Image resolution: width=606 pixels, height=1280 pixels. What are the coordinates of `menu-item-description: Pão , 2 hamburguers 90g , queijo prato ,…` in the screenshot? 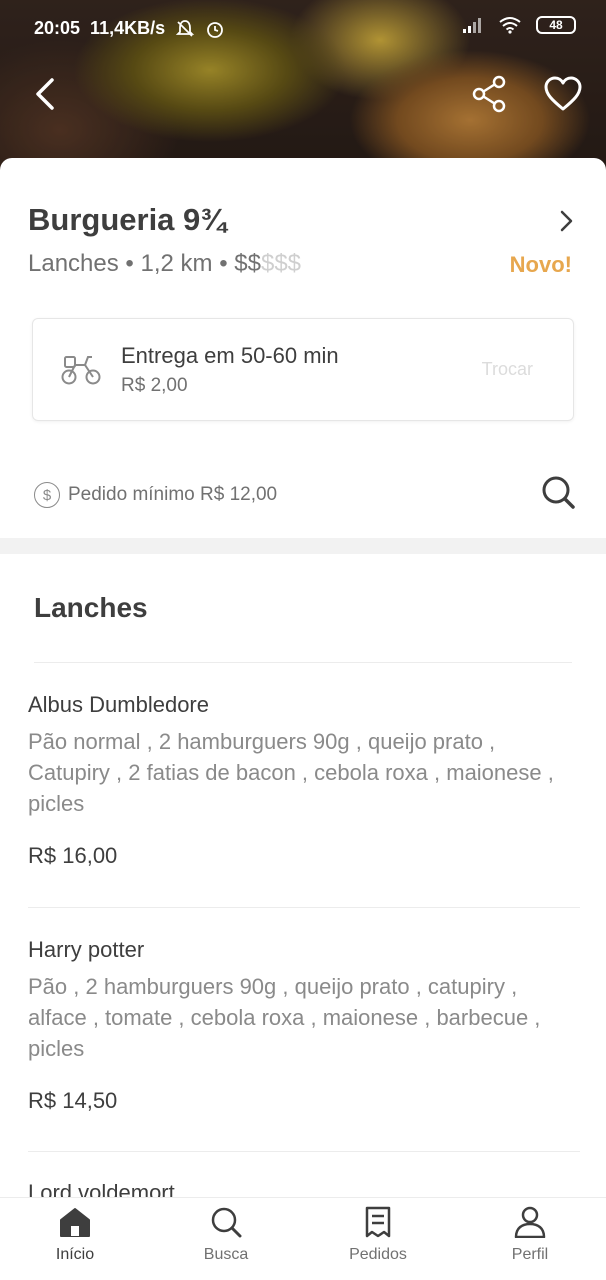 It's located at (284, 1017).